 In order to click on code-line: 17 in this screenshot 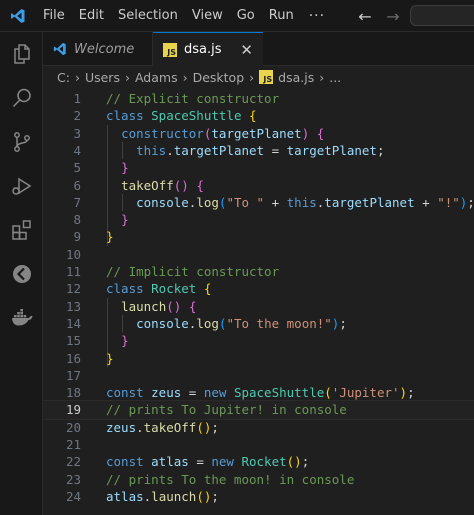, I will do `click(258, 375)`.